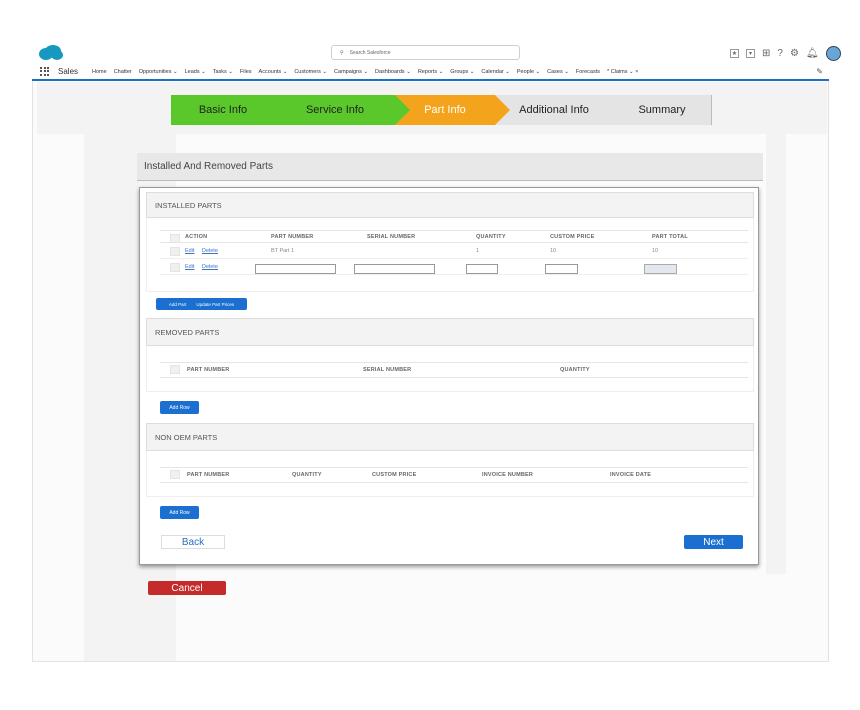 This screenshot has height=710, width=860. Describe the element at coordinates (450, 369) in the screenshot. I see `removed-parts-panel: PART NUMBER SERIAL NUMBER QUANTITY` at that location.